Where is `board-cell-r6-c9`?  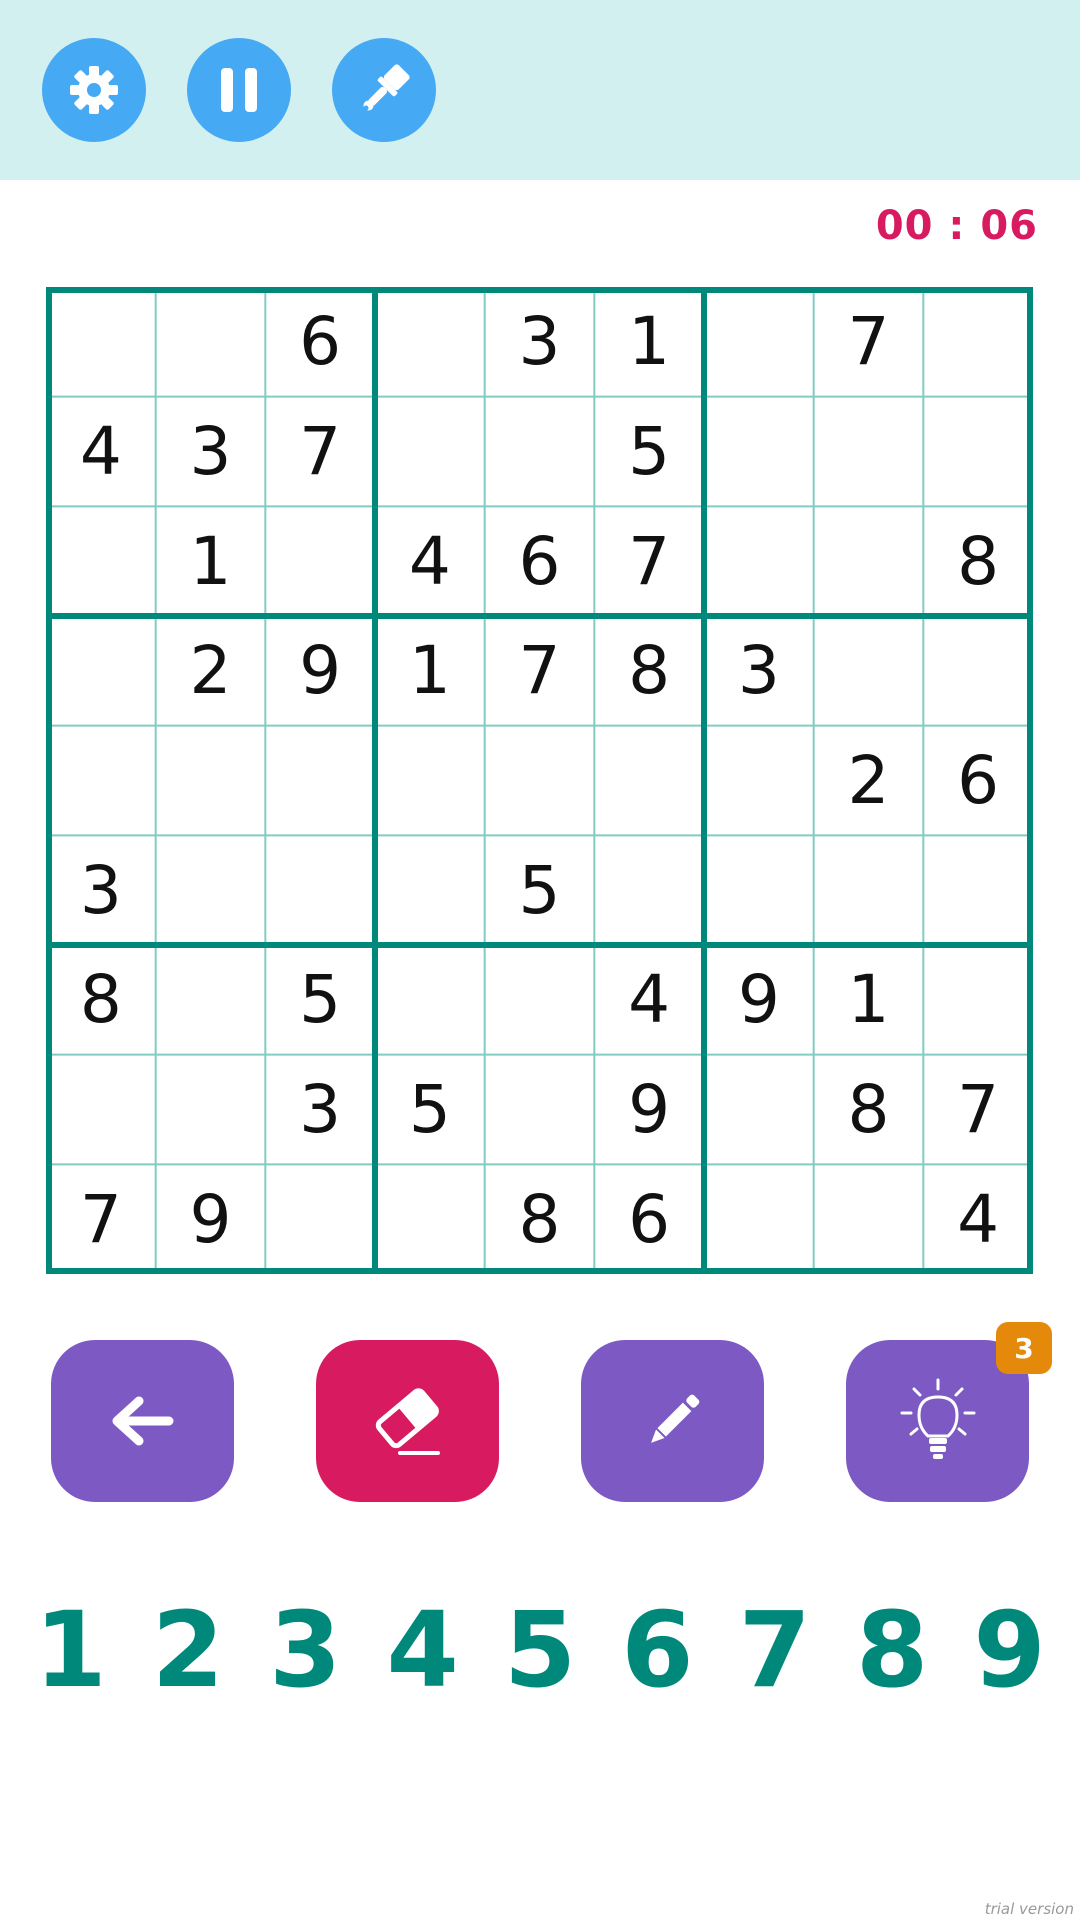 board-cell-r6-c9 is located at coordinates (978, 890).